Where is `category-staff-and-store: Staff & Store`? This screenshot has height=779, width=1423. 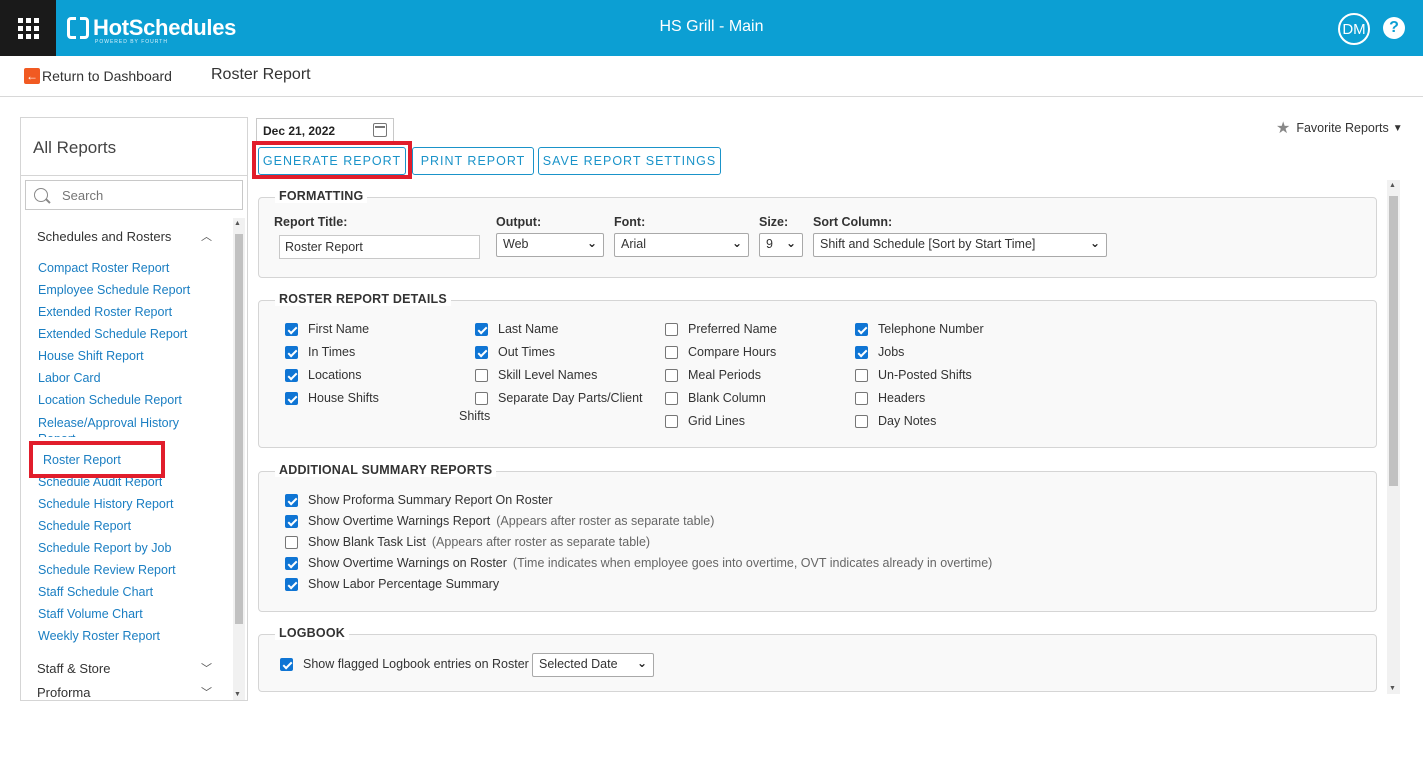 category-staff-and-store: Staff & Store is located at coordinates (73, 668).